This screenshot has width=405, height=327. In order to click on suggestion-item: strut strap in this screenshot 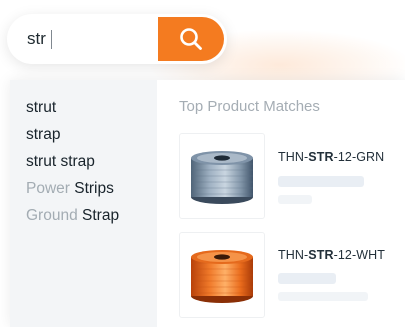, I will do `click(60, 162)`.